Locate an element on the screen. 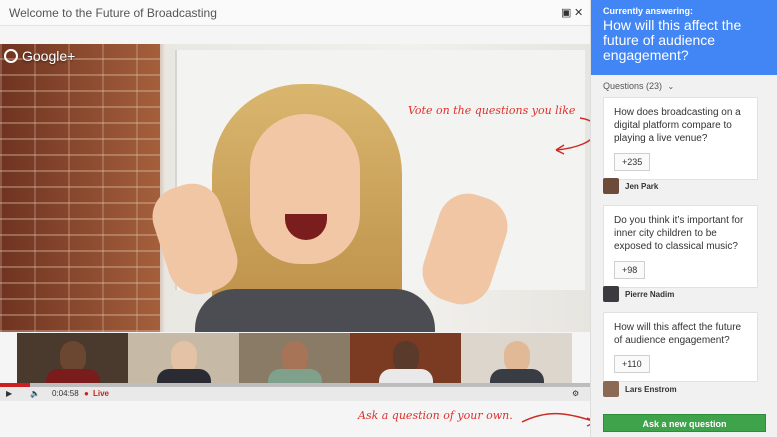  vote-button: +235 is located at coordinates (632, 162).